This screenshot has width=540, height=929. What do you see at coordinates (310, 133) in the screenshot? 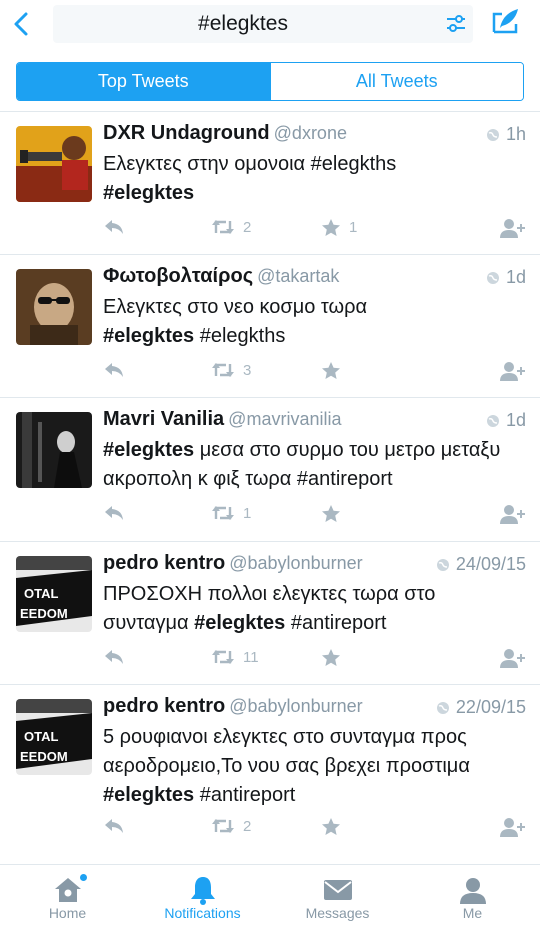
I see `handle: @dxrone` at bounding box center [310, 133].